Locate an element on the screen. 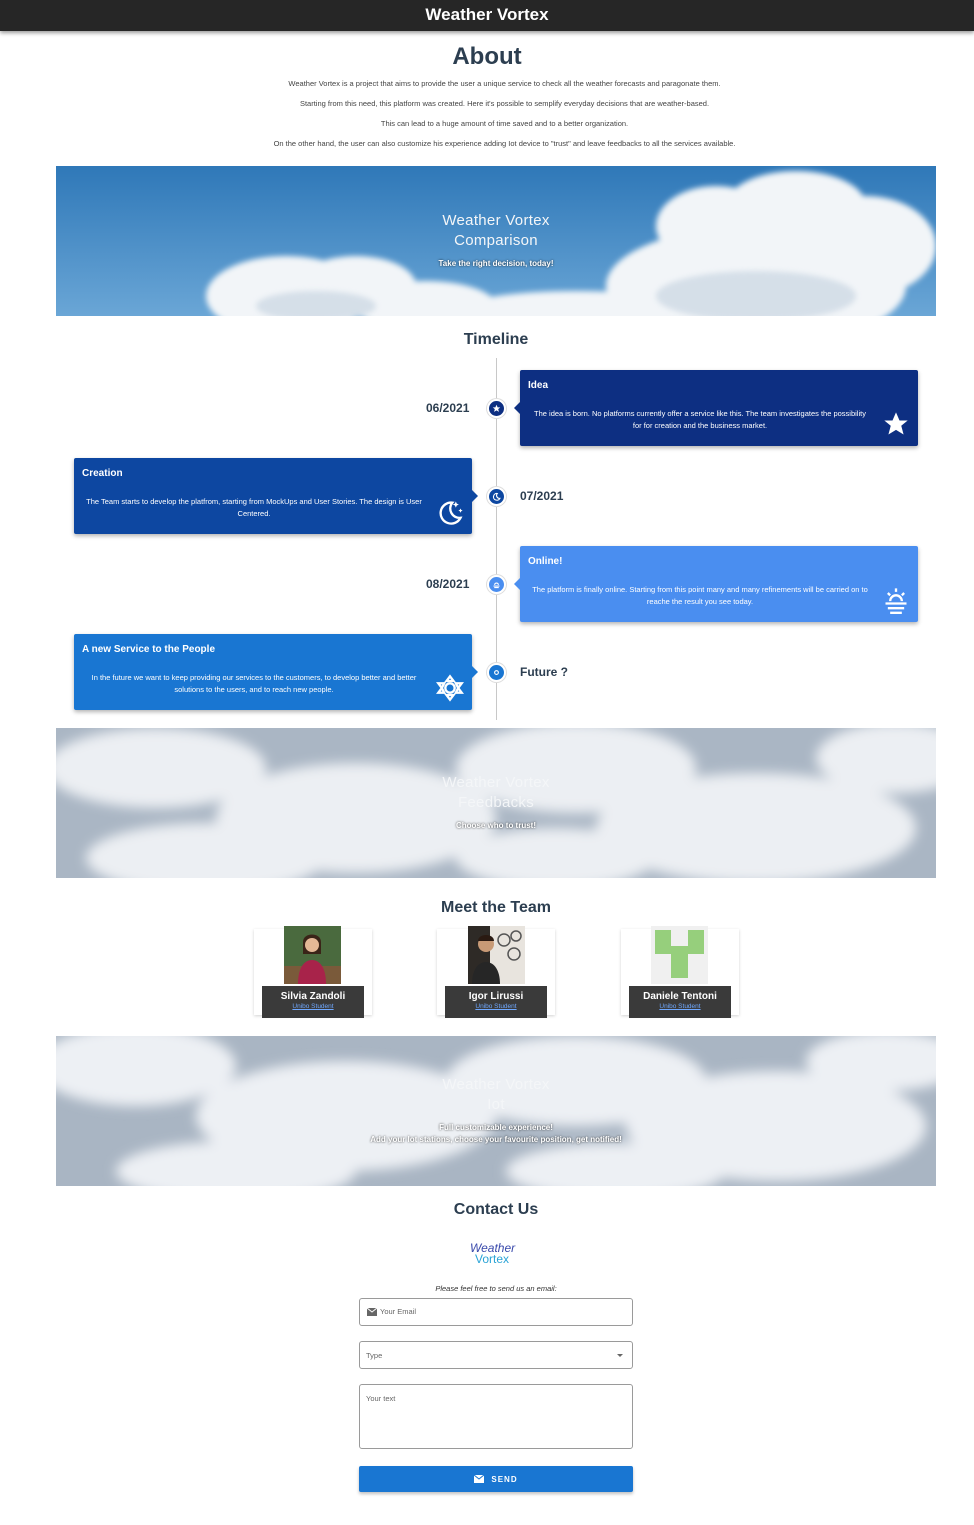  email-placeholder: Your Email is located at coordinates (398, 1311).